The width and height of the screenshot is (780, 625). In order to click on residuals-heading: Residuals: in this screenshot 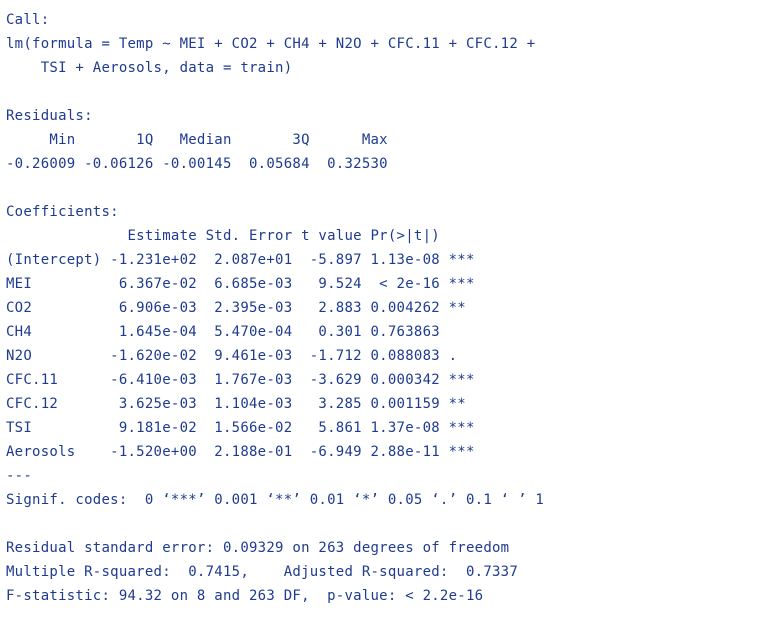, I will do `click(49, 116)`.